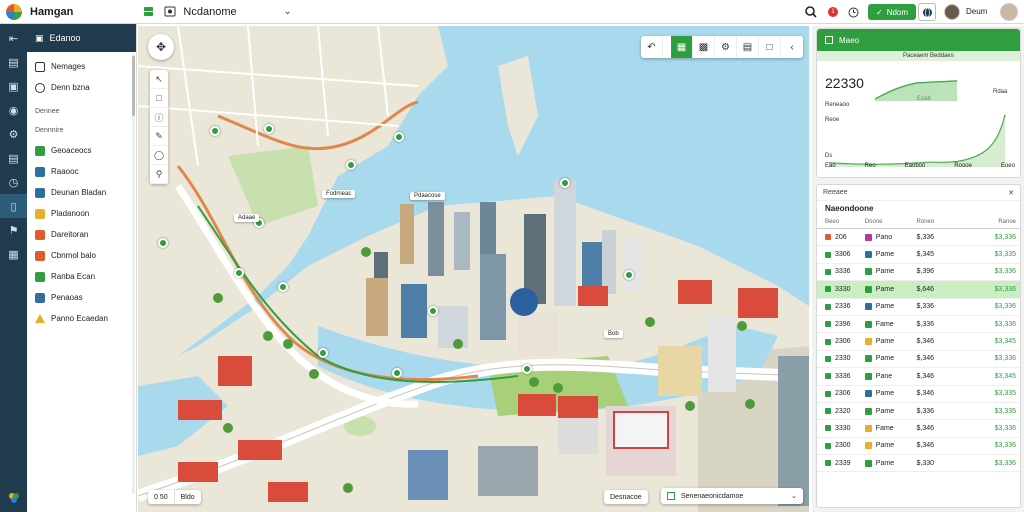  What do you see at coordinates (49, 130) in the screenshot?
I see `sidebar-section-label: Dennnire` at bounding box center [49, 130].